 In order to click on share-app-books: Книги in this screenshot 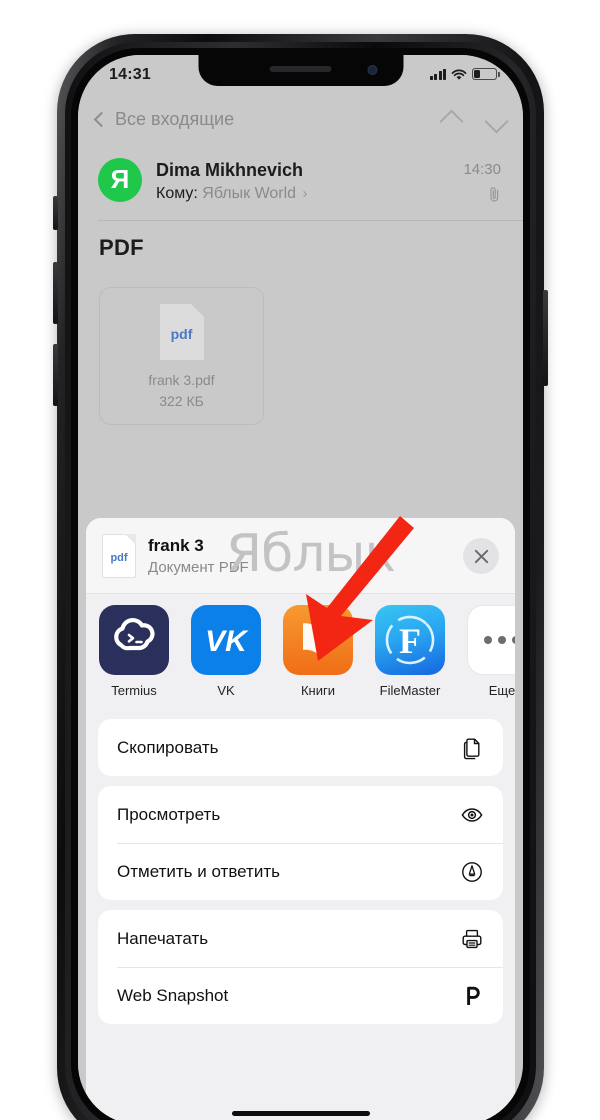, I will do `click(318, 651)`.